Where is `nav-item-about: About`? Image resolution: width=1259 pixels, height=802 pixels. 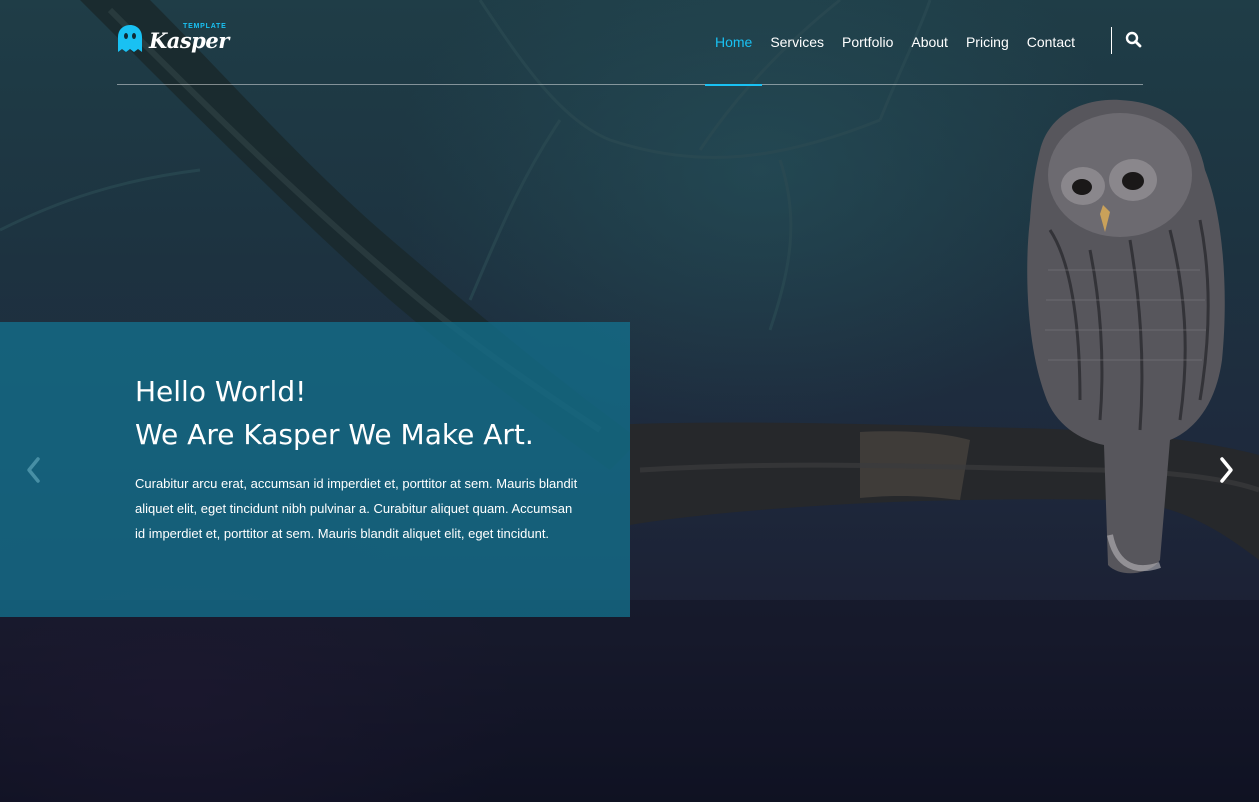 nav-item-about: About is located at coordinates (929, 42).